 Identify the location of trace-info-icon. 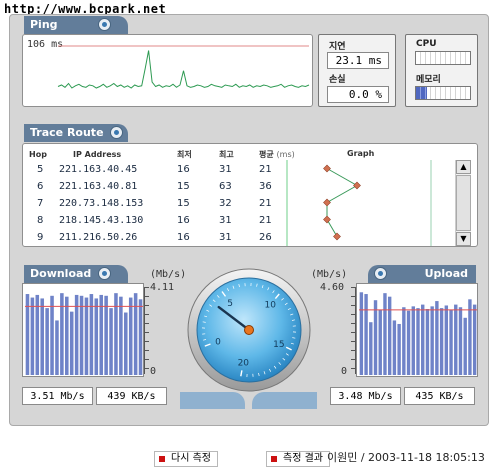
(116, 132).